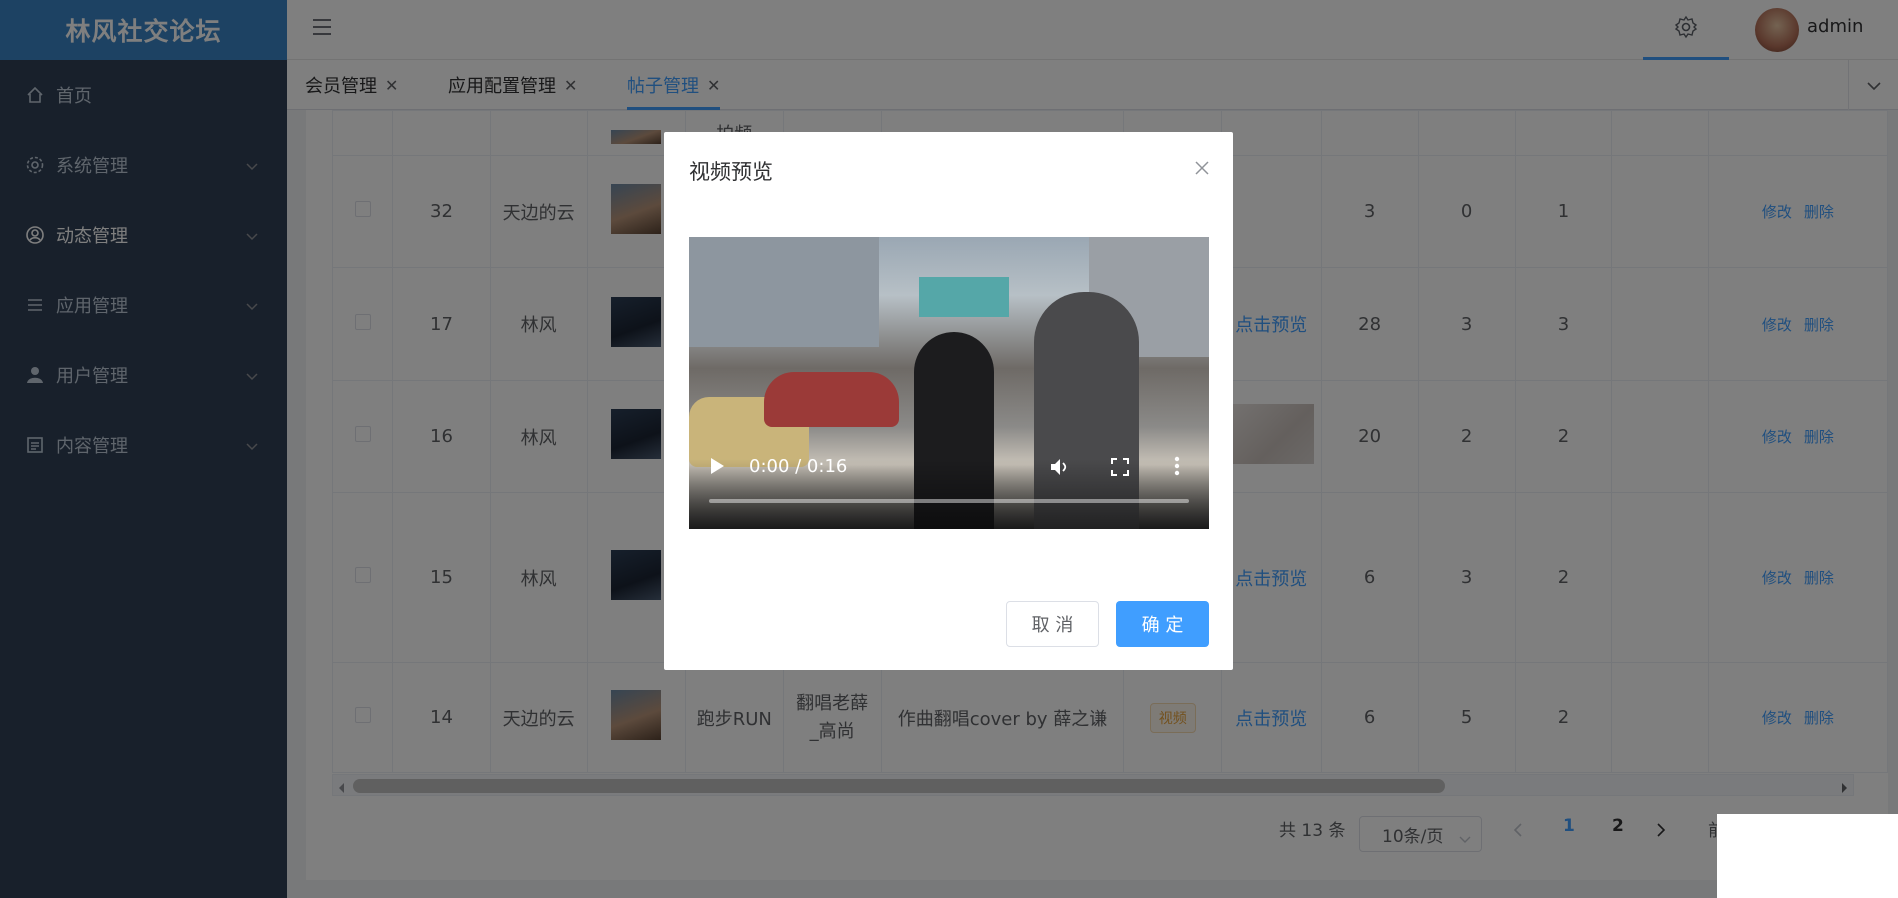 The image size is (1898, 898). What do you see at coordinates (731, 172) in the screenshot?
I see `dialog-title: 视频预览` at bounding box center [731, 172].